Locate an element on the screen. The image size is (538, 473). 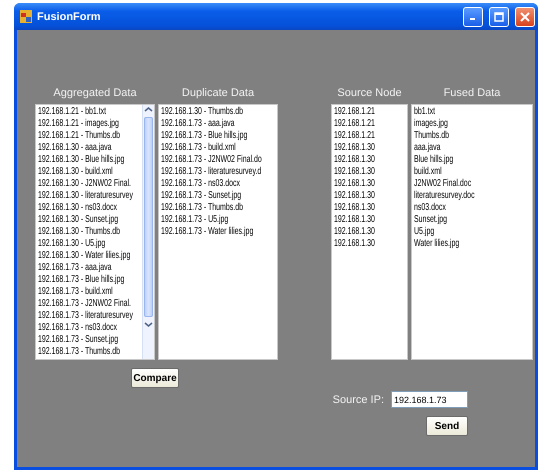
list-item: Thumbs.db is located at coordinates (473, 136).